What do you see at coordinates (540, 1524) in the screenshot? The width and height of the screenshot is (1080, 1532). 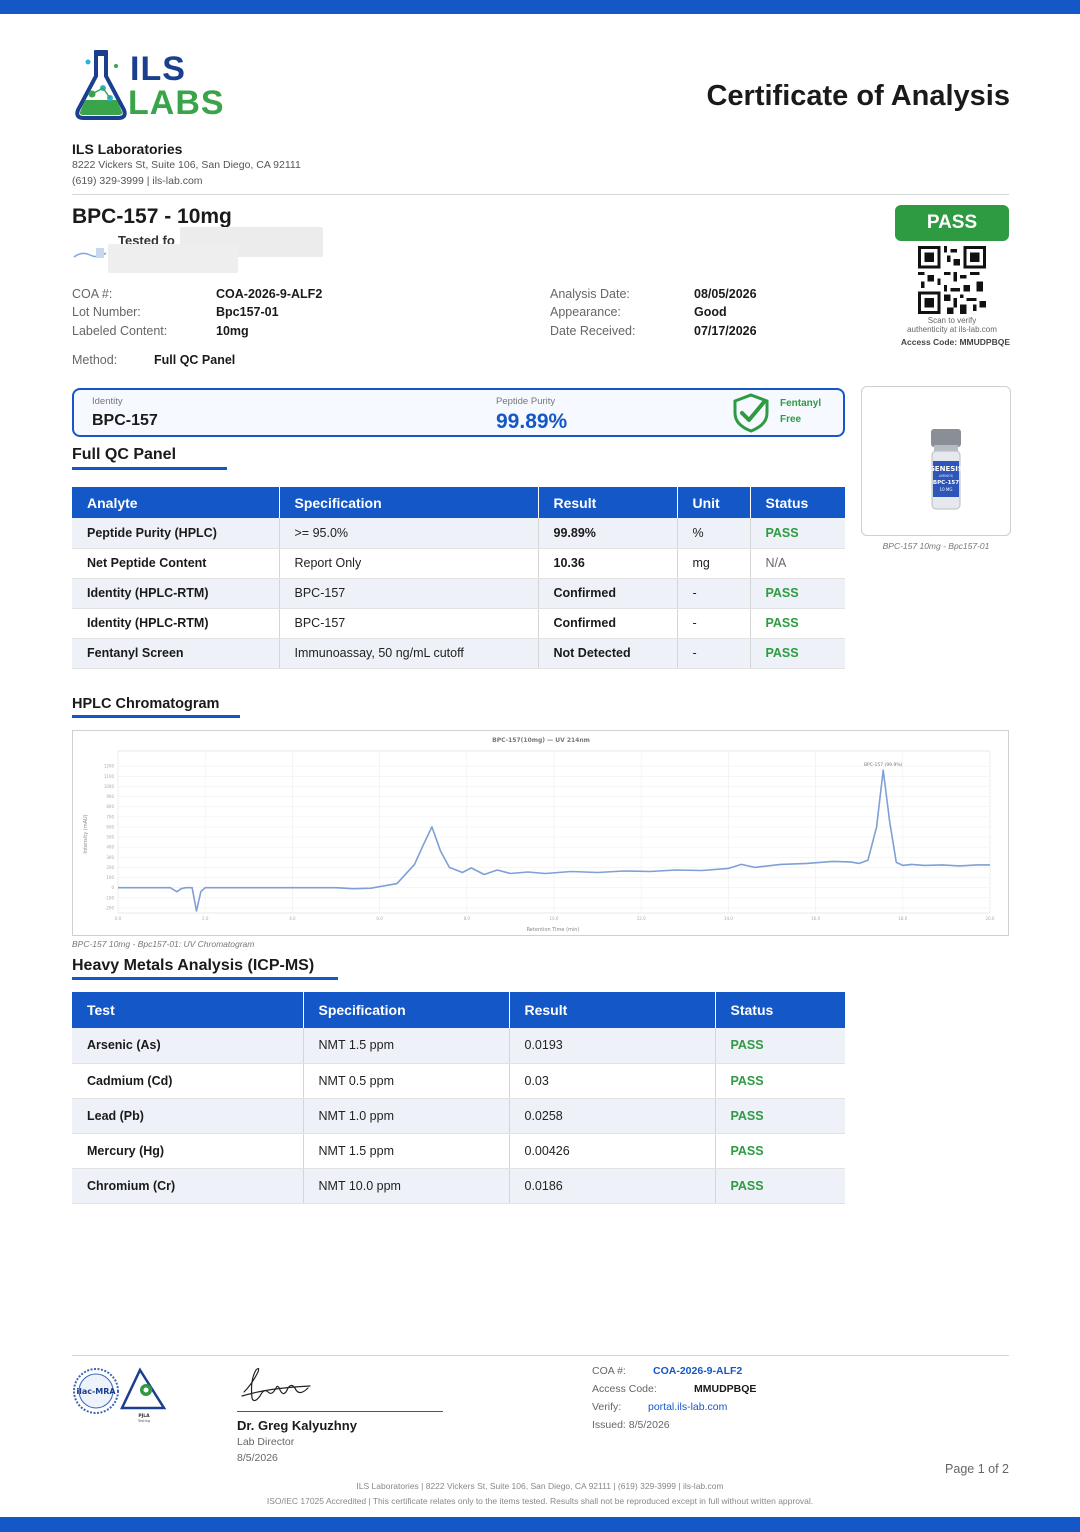 I see `bottom-accent-bar` at bounding box center [540, 1524].